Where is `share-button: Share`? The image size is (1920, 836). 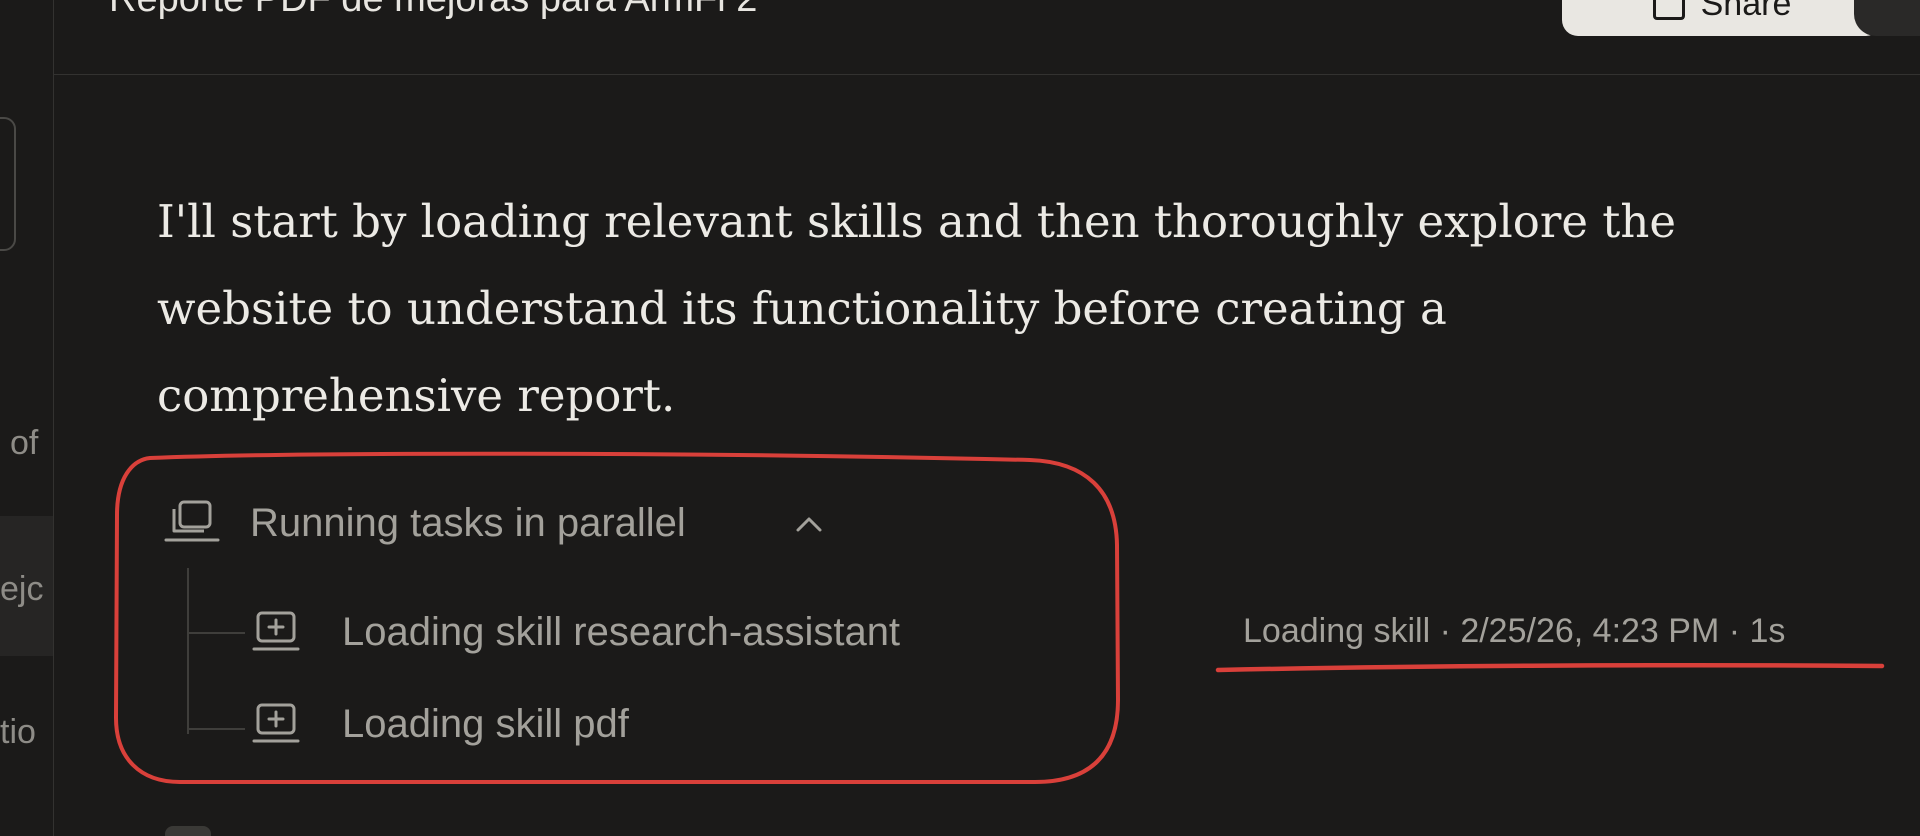
share-button: Share is located at coordinates (1722, 18).